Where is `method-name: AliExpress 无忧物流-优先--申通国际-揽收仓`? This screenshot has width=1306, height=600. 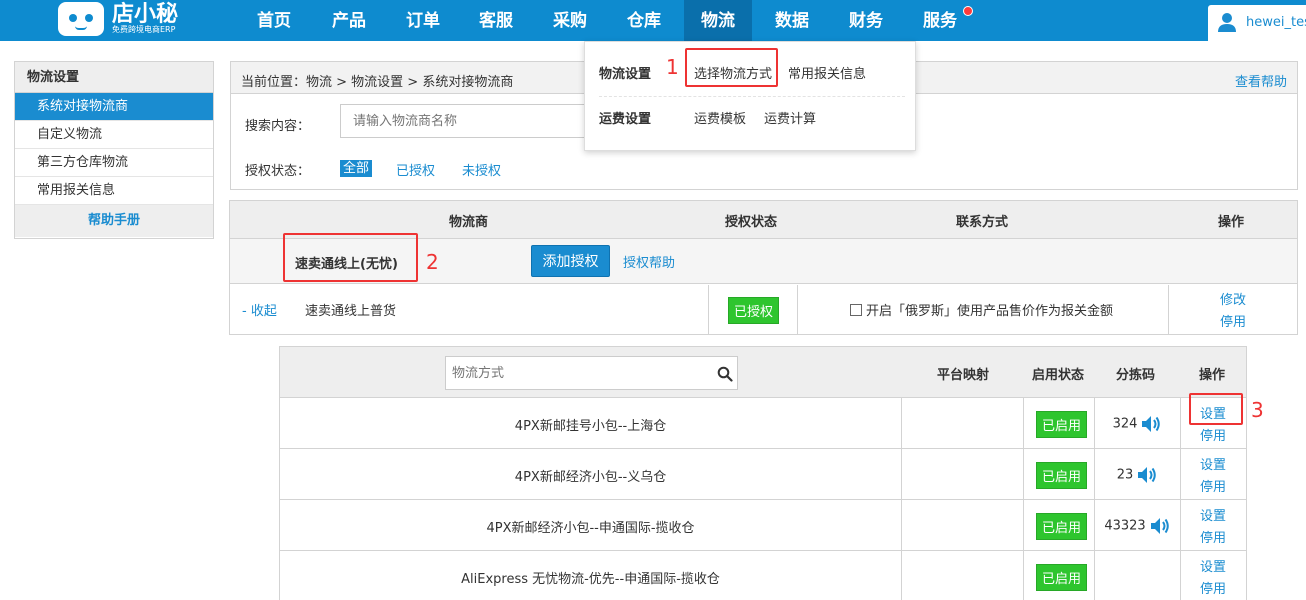 method-name: AliExpress 无忧物流-优先--申通国际-揽收仓 is located at coordinates (590, 579).